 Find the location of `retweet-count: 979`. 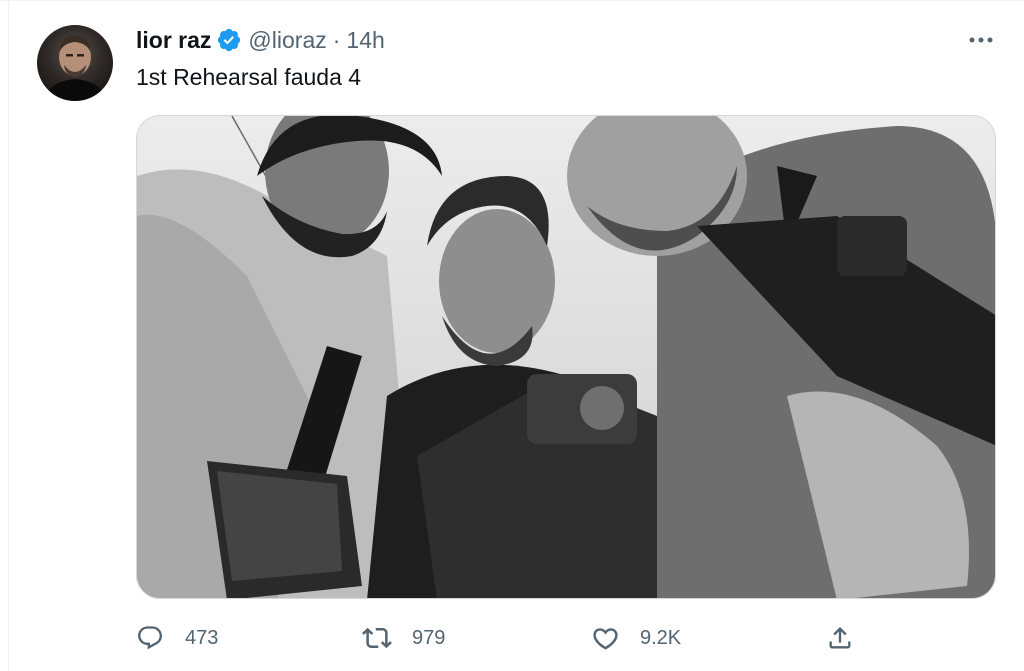

retweet-count: 979 is located at coordinates (429, 637).